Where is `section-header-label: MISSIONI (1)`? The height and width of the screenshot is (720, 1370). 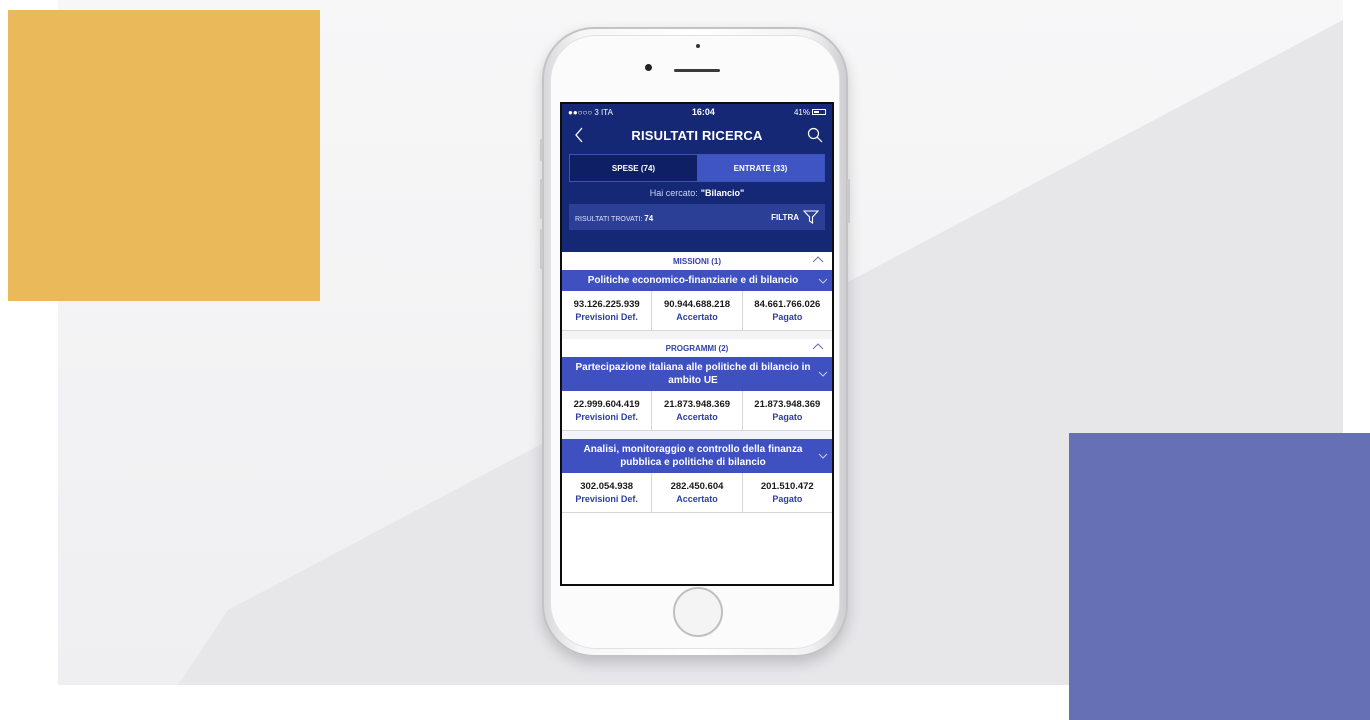
section-header-label: MISSIONI (1) is located at coordinates (696, 261).